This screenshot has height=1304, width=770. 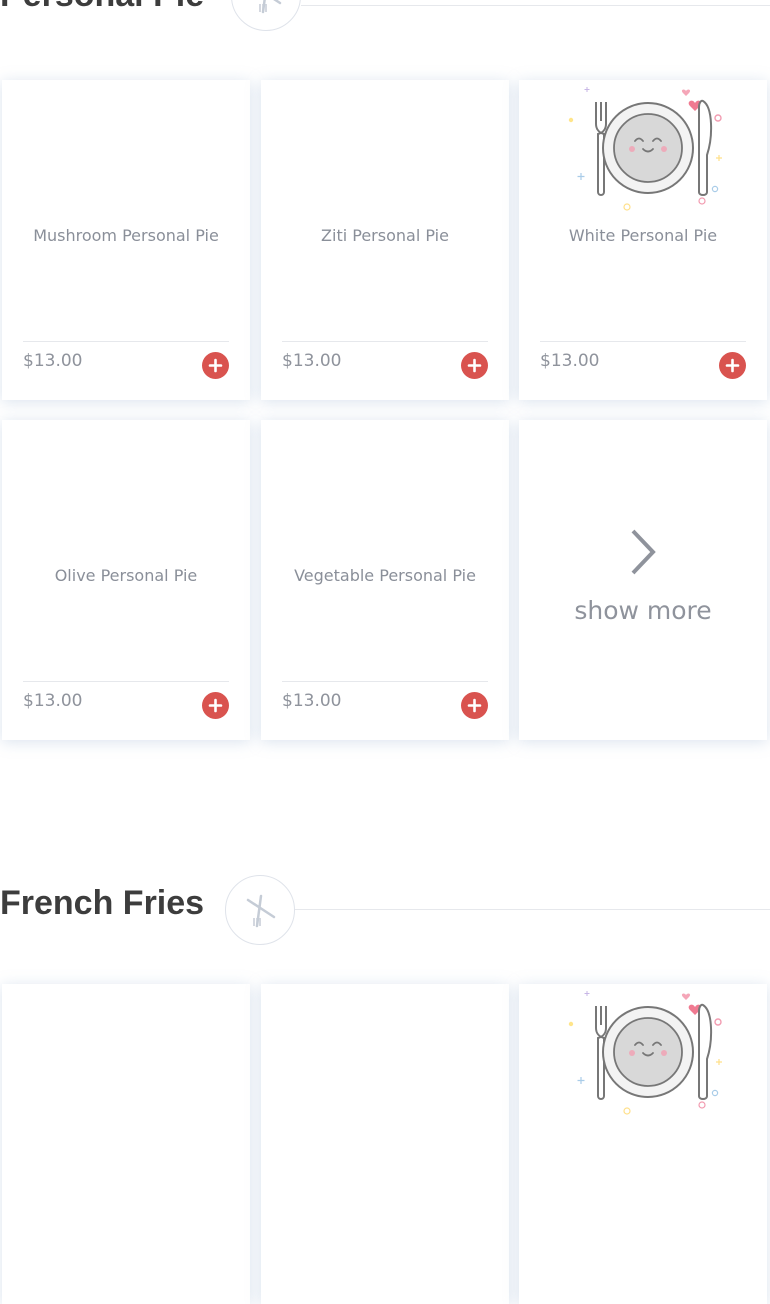 I want to click on item-name: Mushroom Personal Pie, so click(x=126, y=235).